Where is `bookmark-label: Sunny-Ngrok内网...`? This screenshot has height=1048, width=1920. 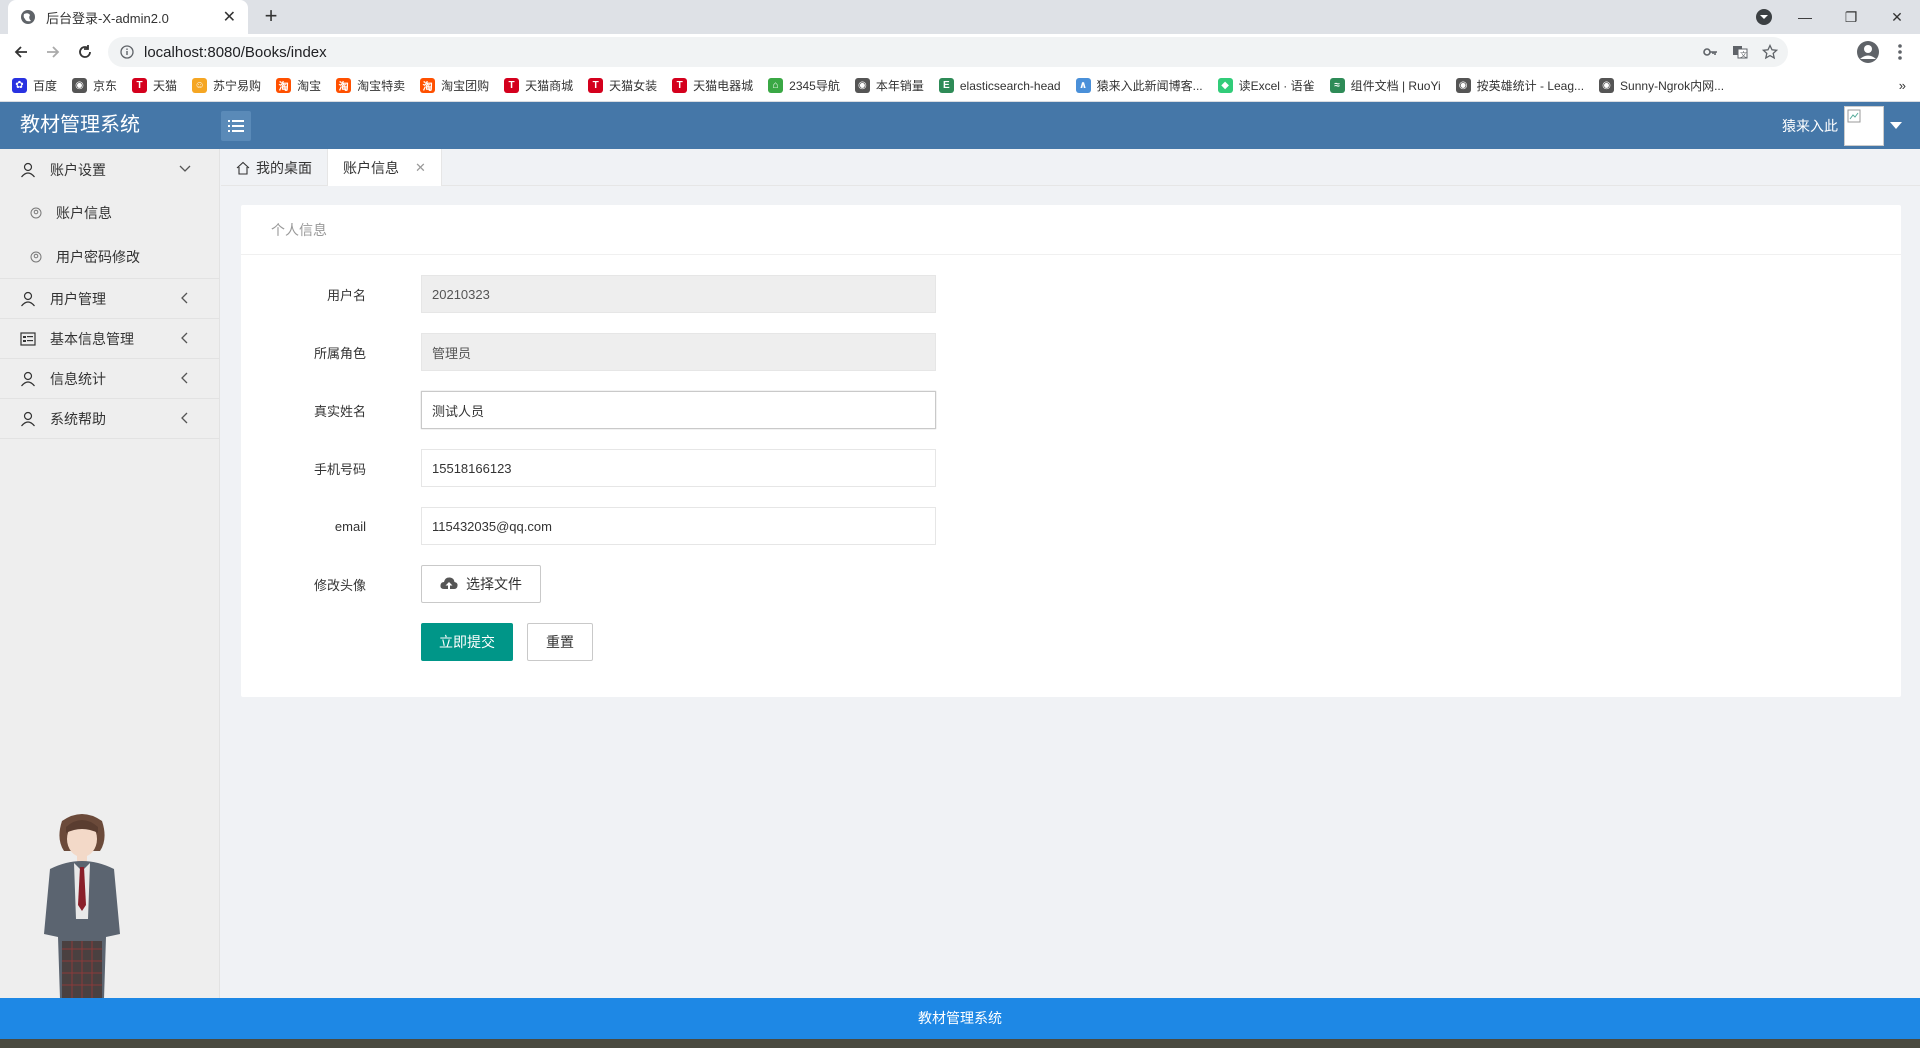
bookmark-label: Sunny-Ngrok内网... is located at coordinates (1672, 86).